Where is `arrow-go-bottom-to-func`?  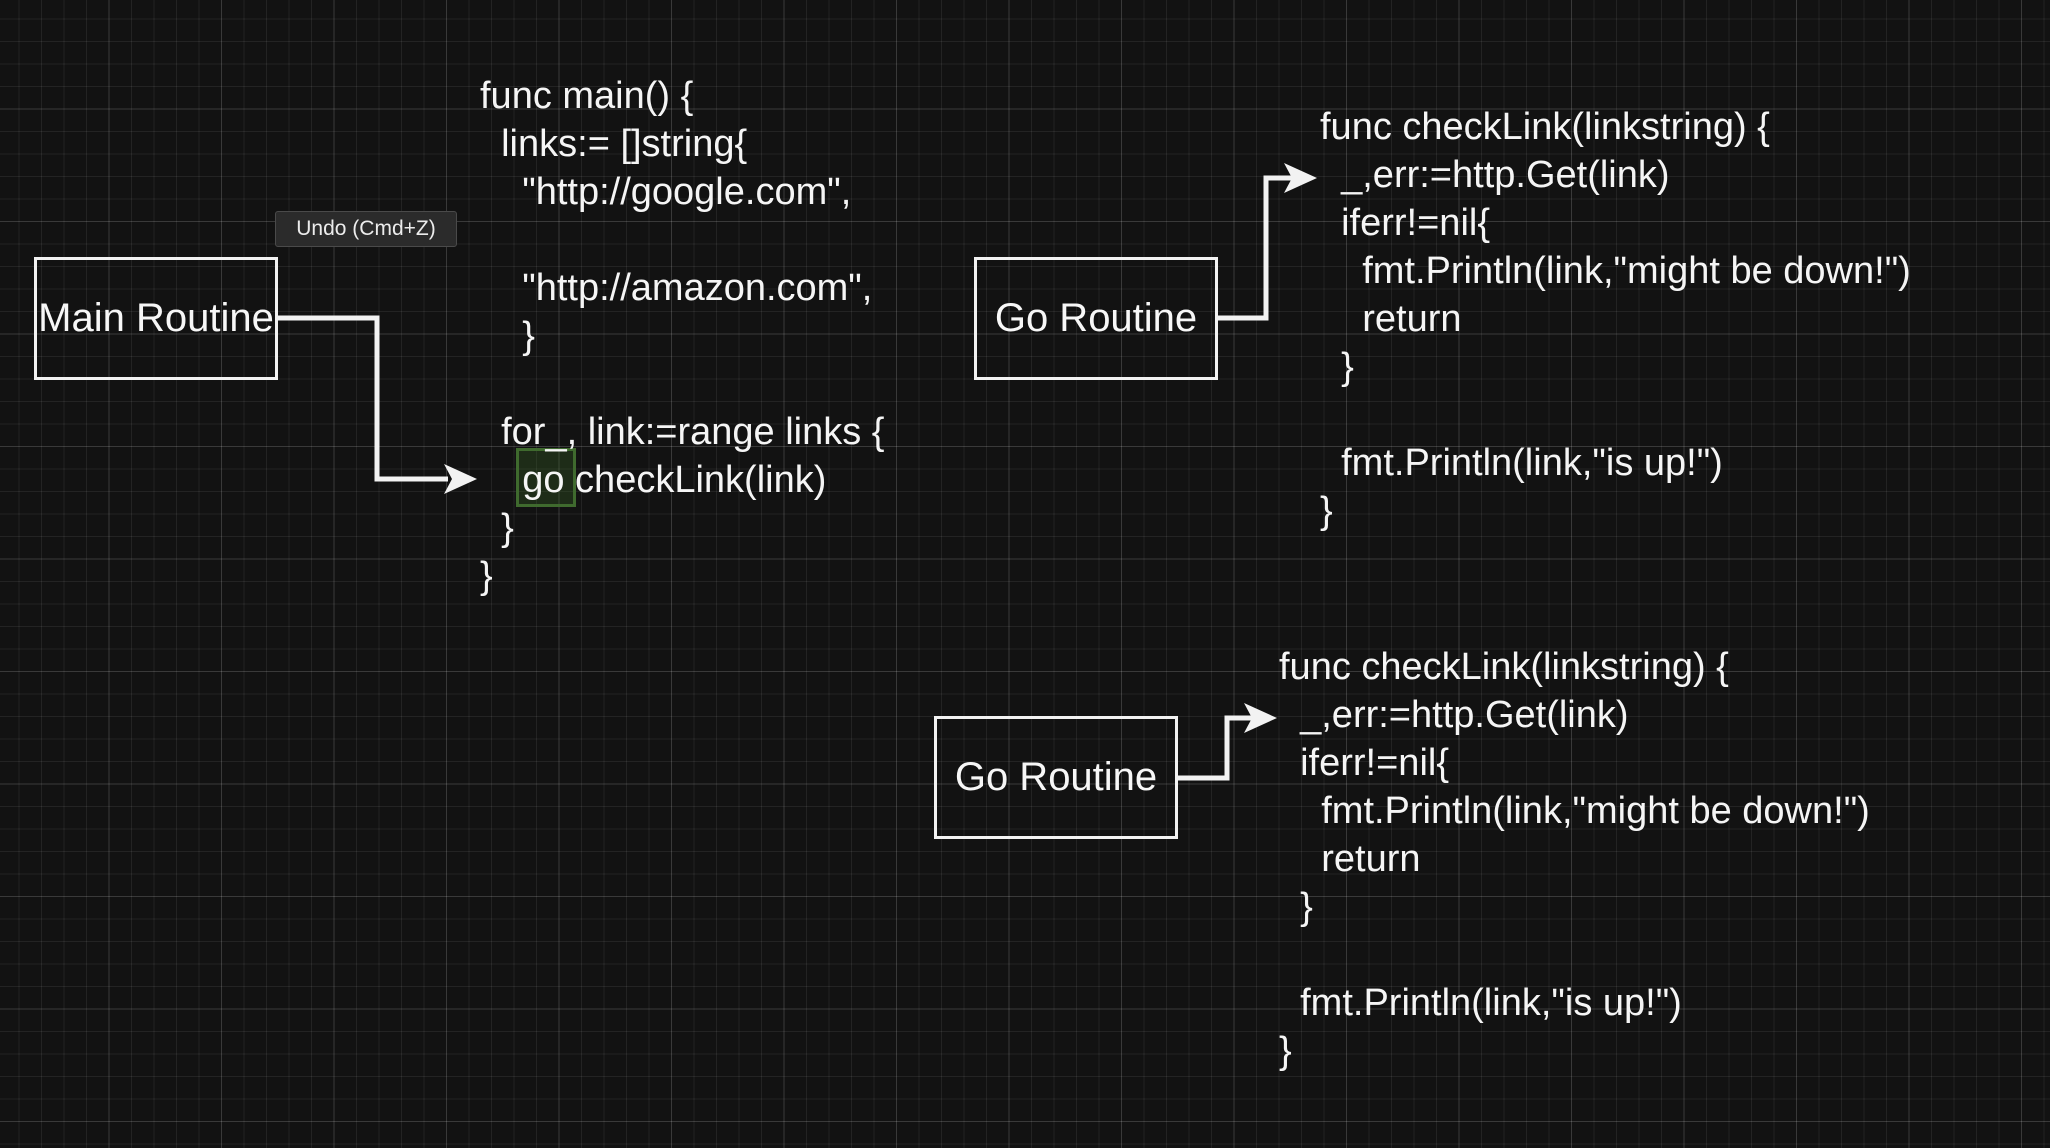 arrow-go-bottom-to-func is located at coordinates (1215, 748).